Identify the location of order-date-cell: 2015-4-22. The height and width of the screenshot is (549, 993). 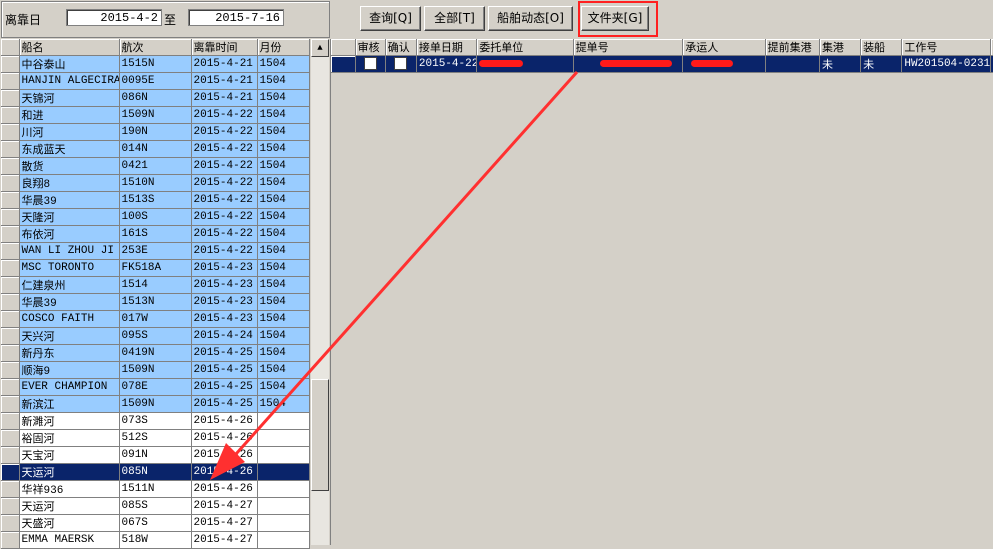
(447, 64).